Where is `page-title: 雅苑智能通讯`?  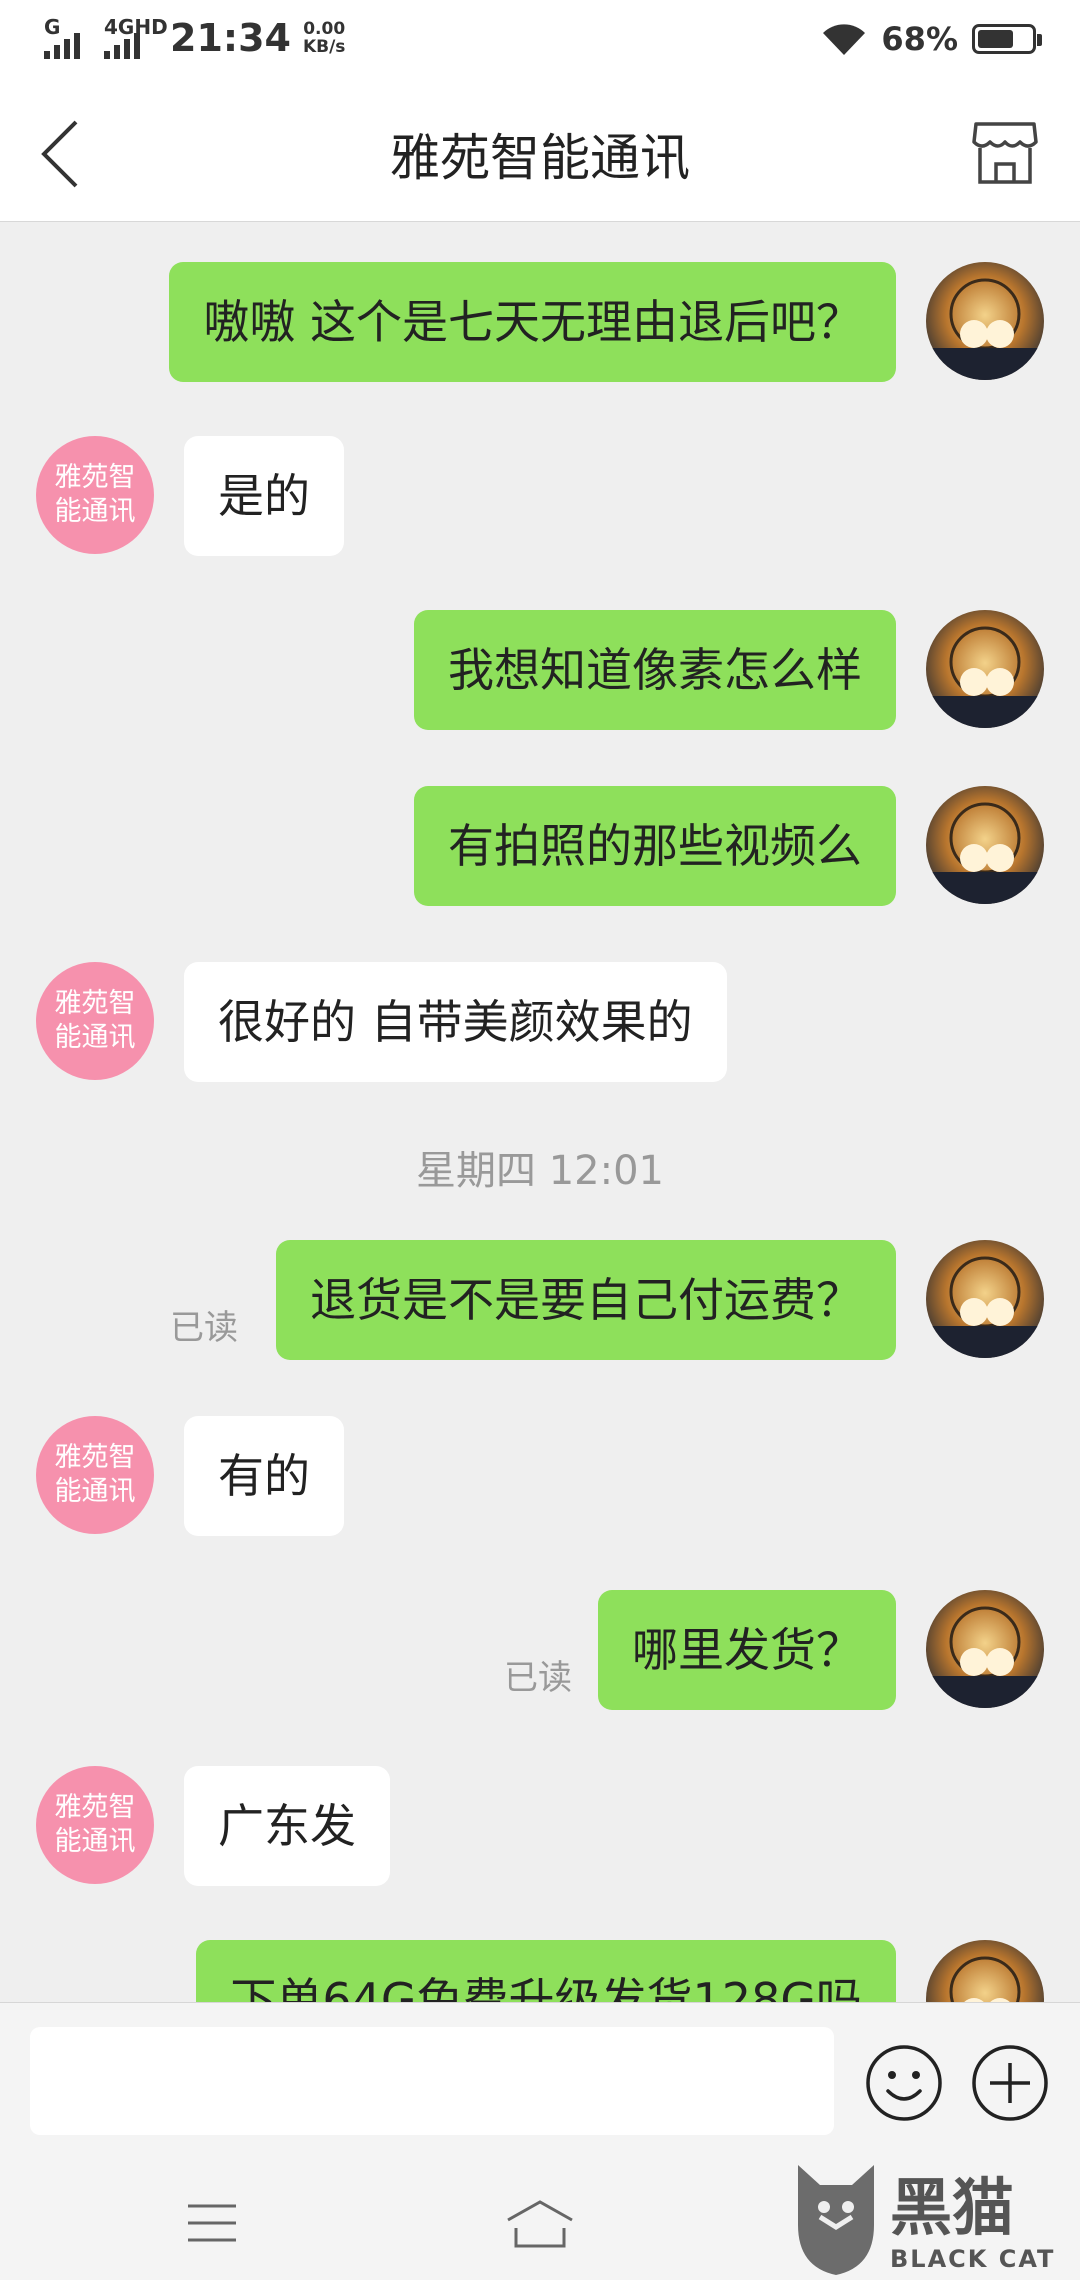
page-title: 雅苑智能通讯 is located at coordinates (540, 158).